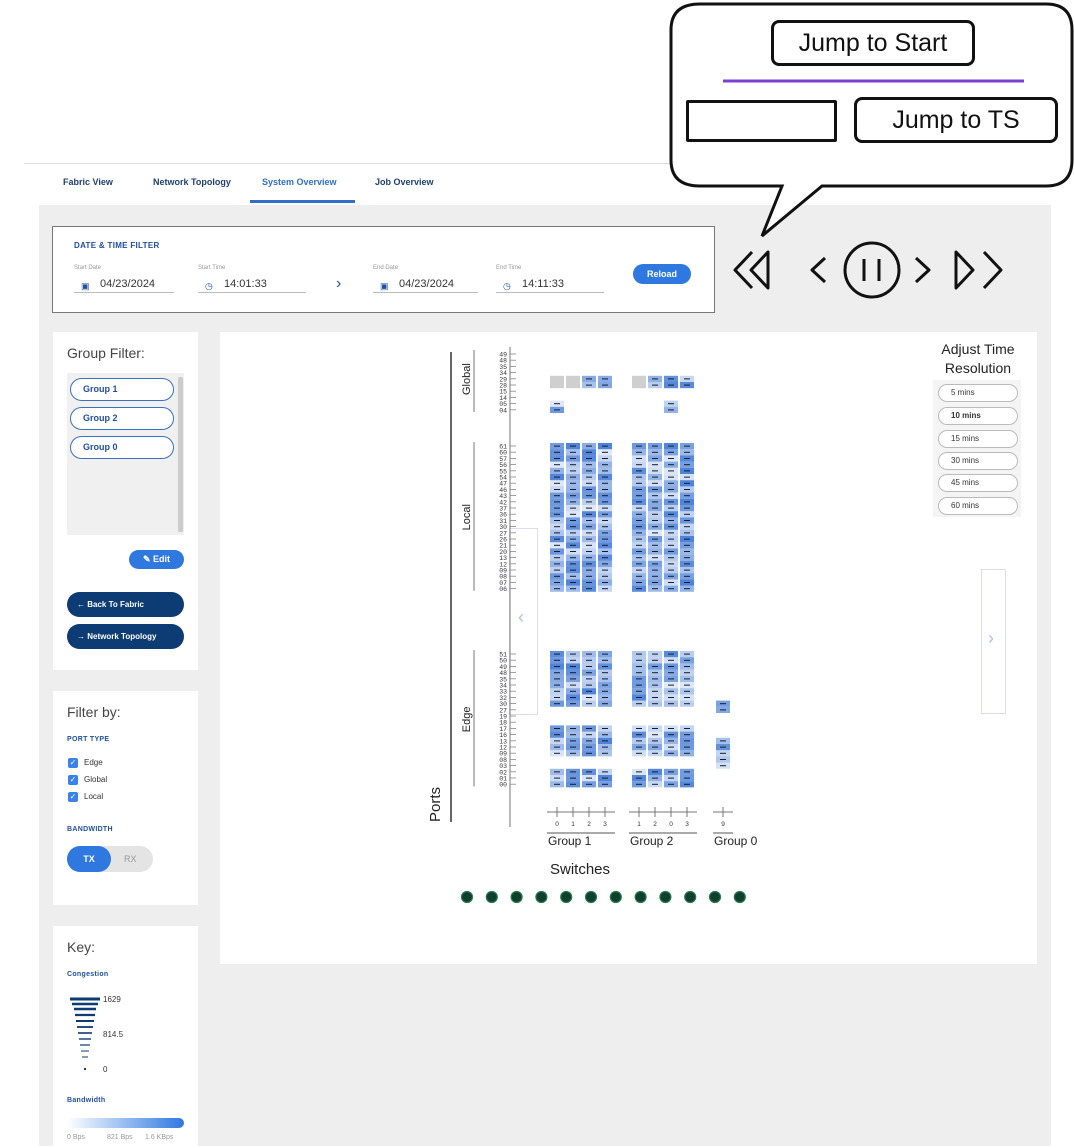 The image size is (1074, 1148). Describe the element at coordinates (978, 393) in the screenshot. I see `res-5-mins: 5 mins` at that location.